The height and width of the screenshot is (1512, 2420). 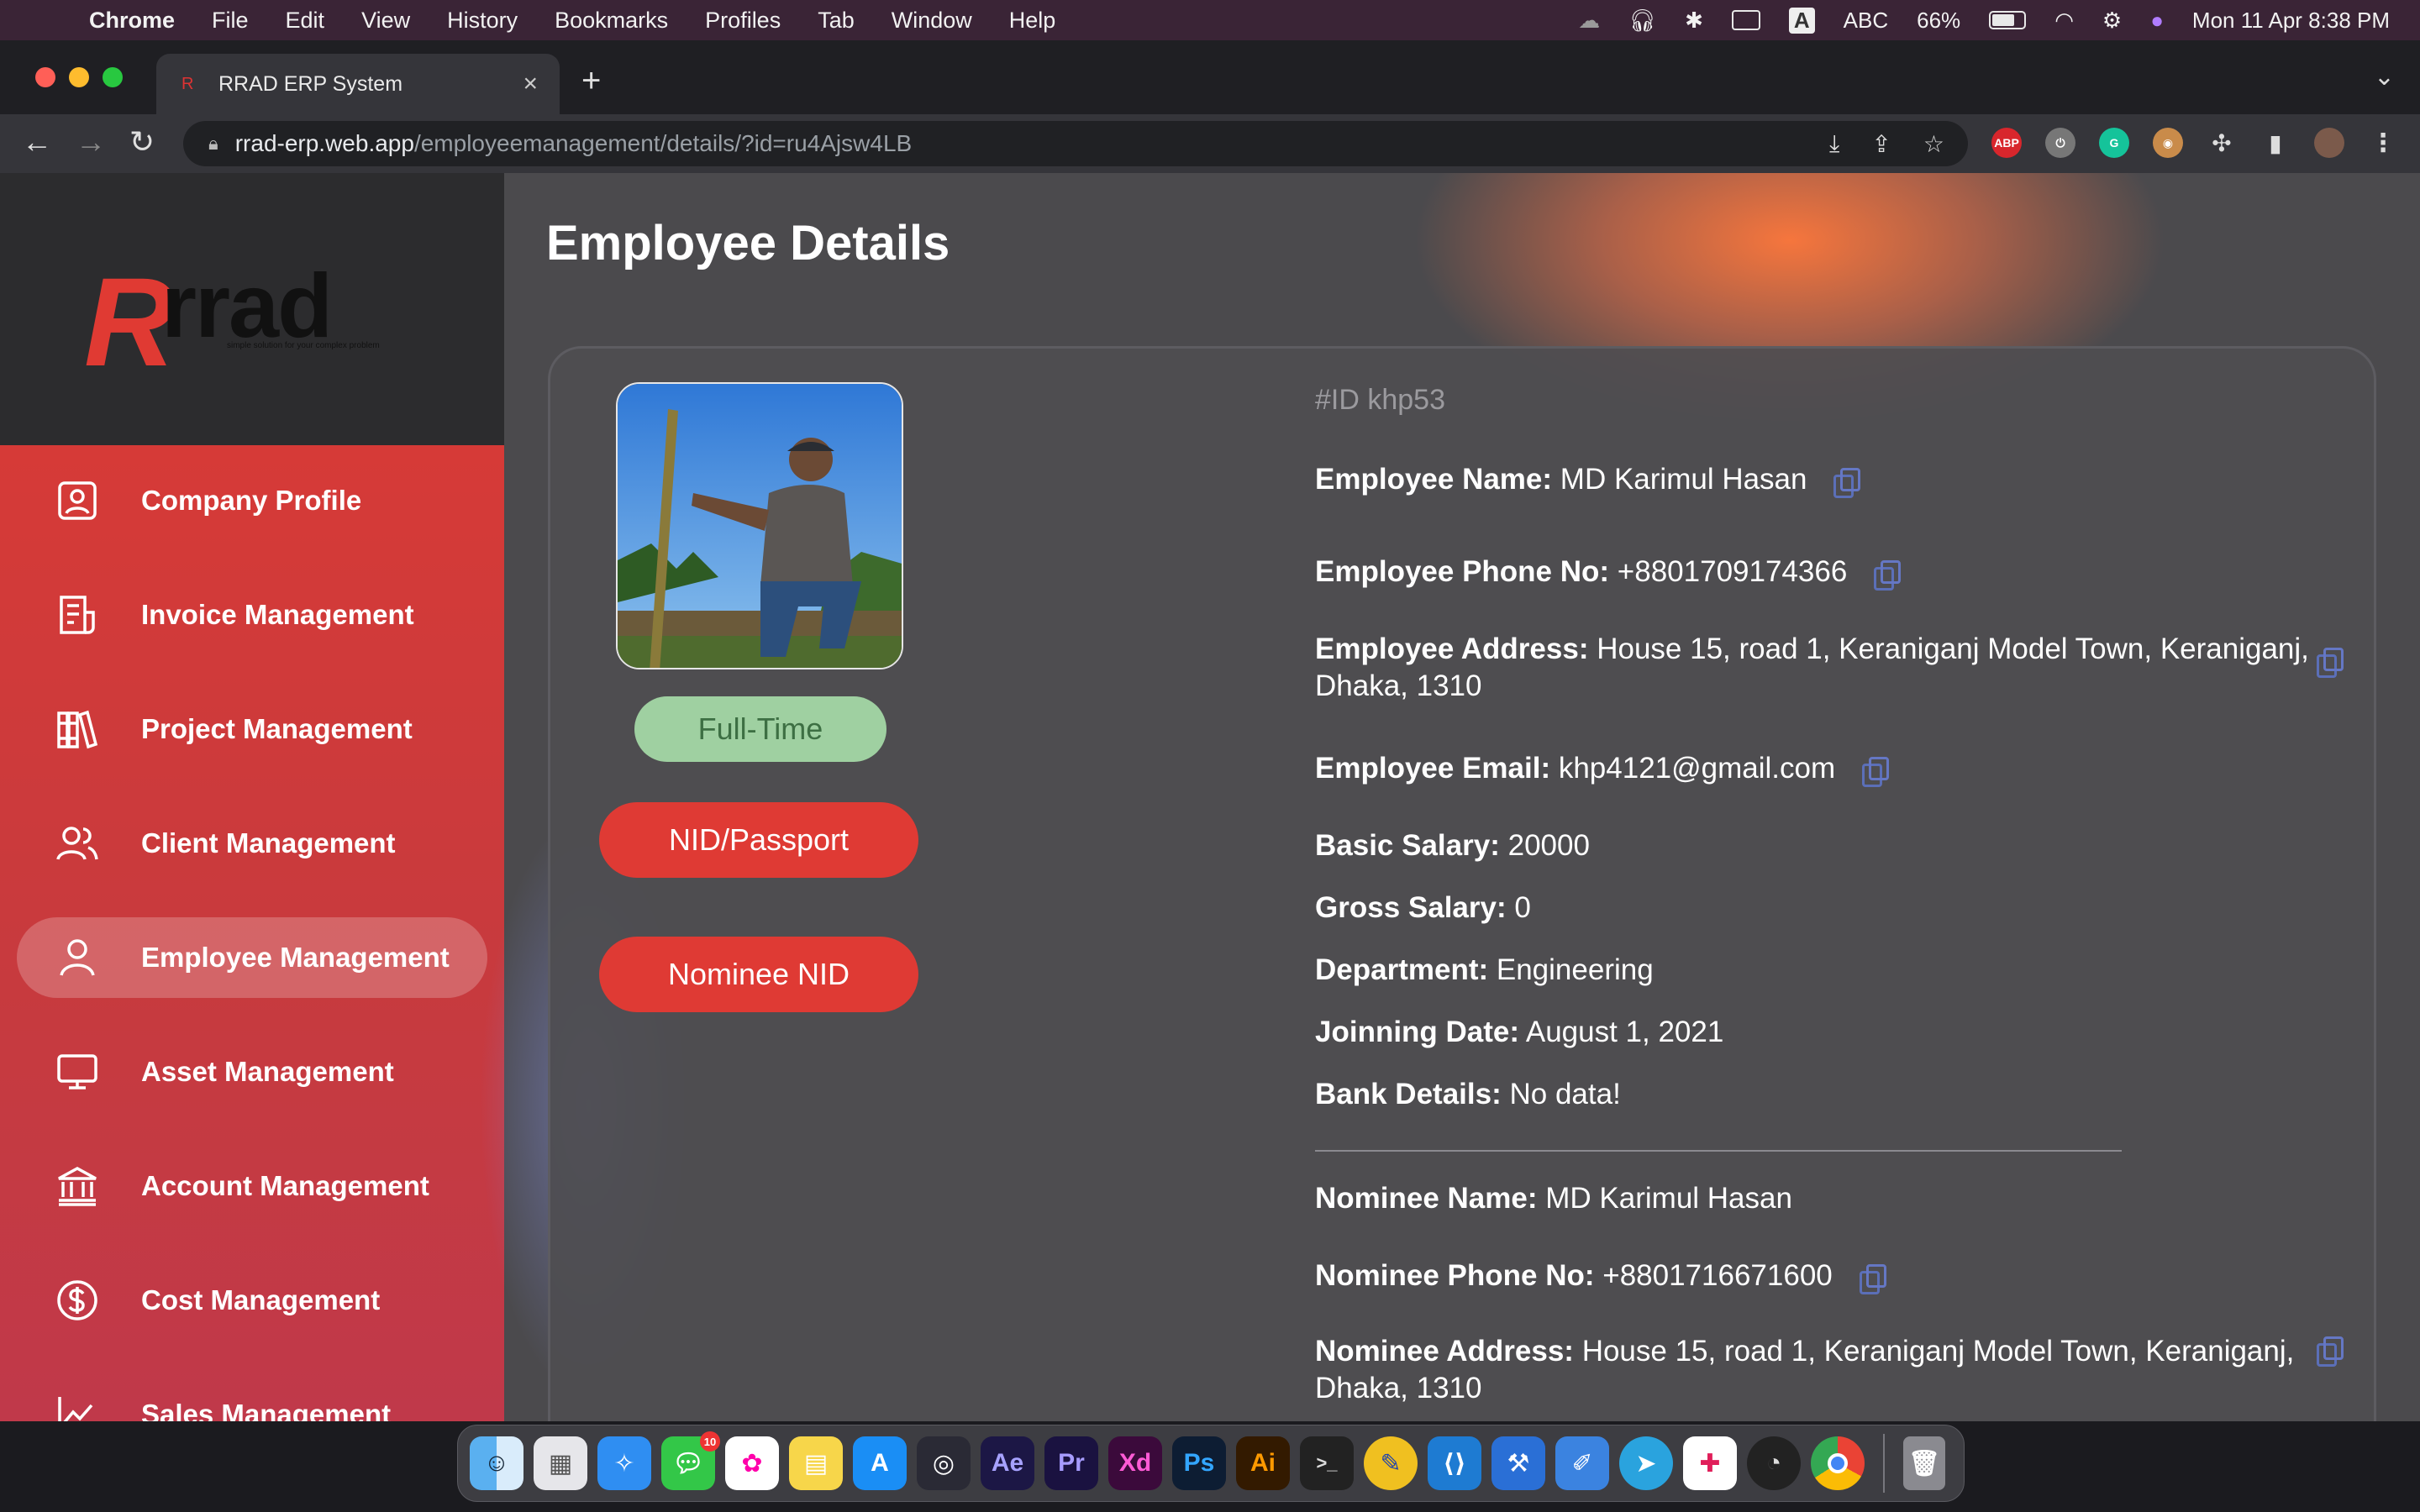 What do you see at coordinates (2329, 143) in the screenshot?
I see `profile-avatar` at bounding box center [2329, 143].